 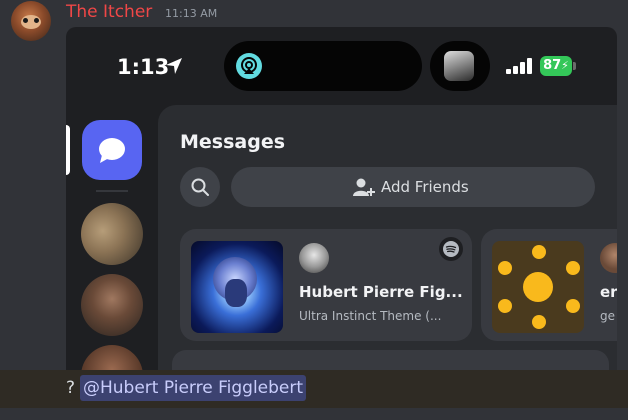 What do you see at coordinates (314, 389) in the screenshot?
I see `message-body: ? @Hubert Pierre Figglebert` at bounding box center [314, 389].